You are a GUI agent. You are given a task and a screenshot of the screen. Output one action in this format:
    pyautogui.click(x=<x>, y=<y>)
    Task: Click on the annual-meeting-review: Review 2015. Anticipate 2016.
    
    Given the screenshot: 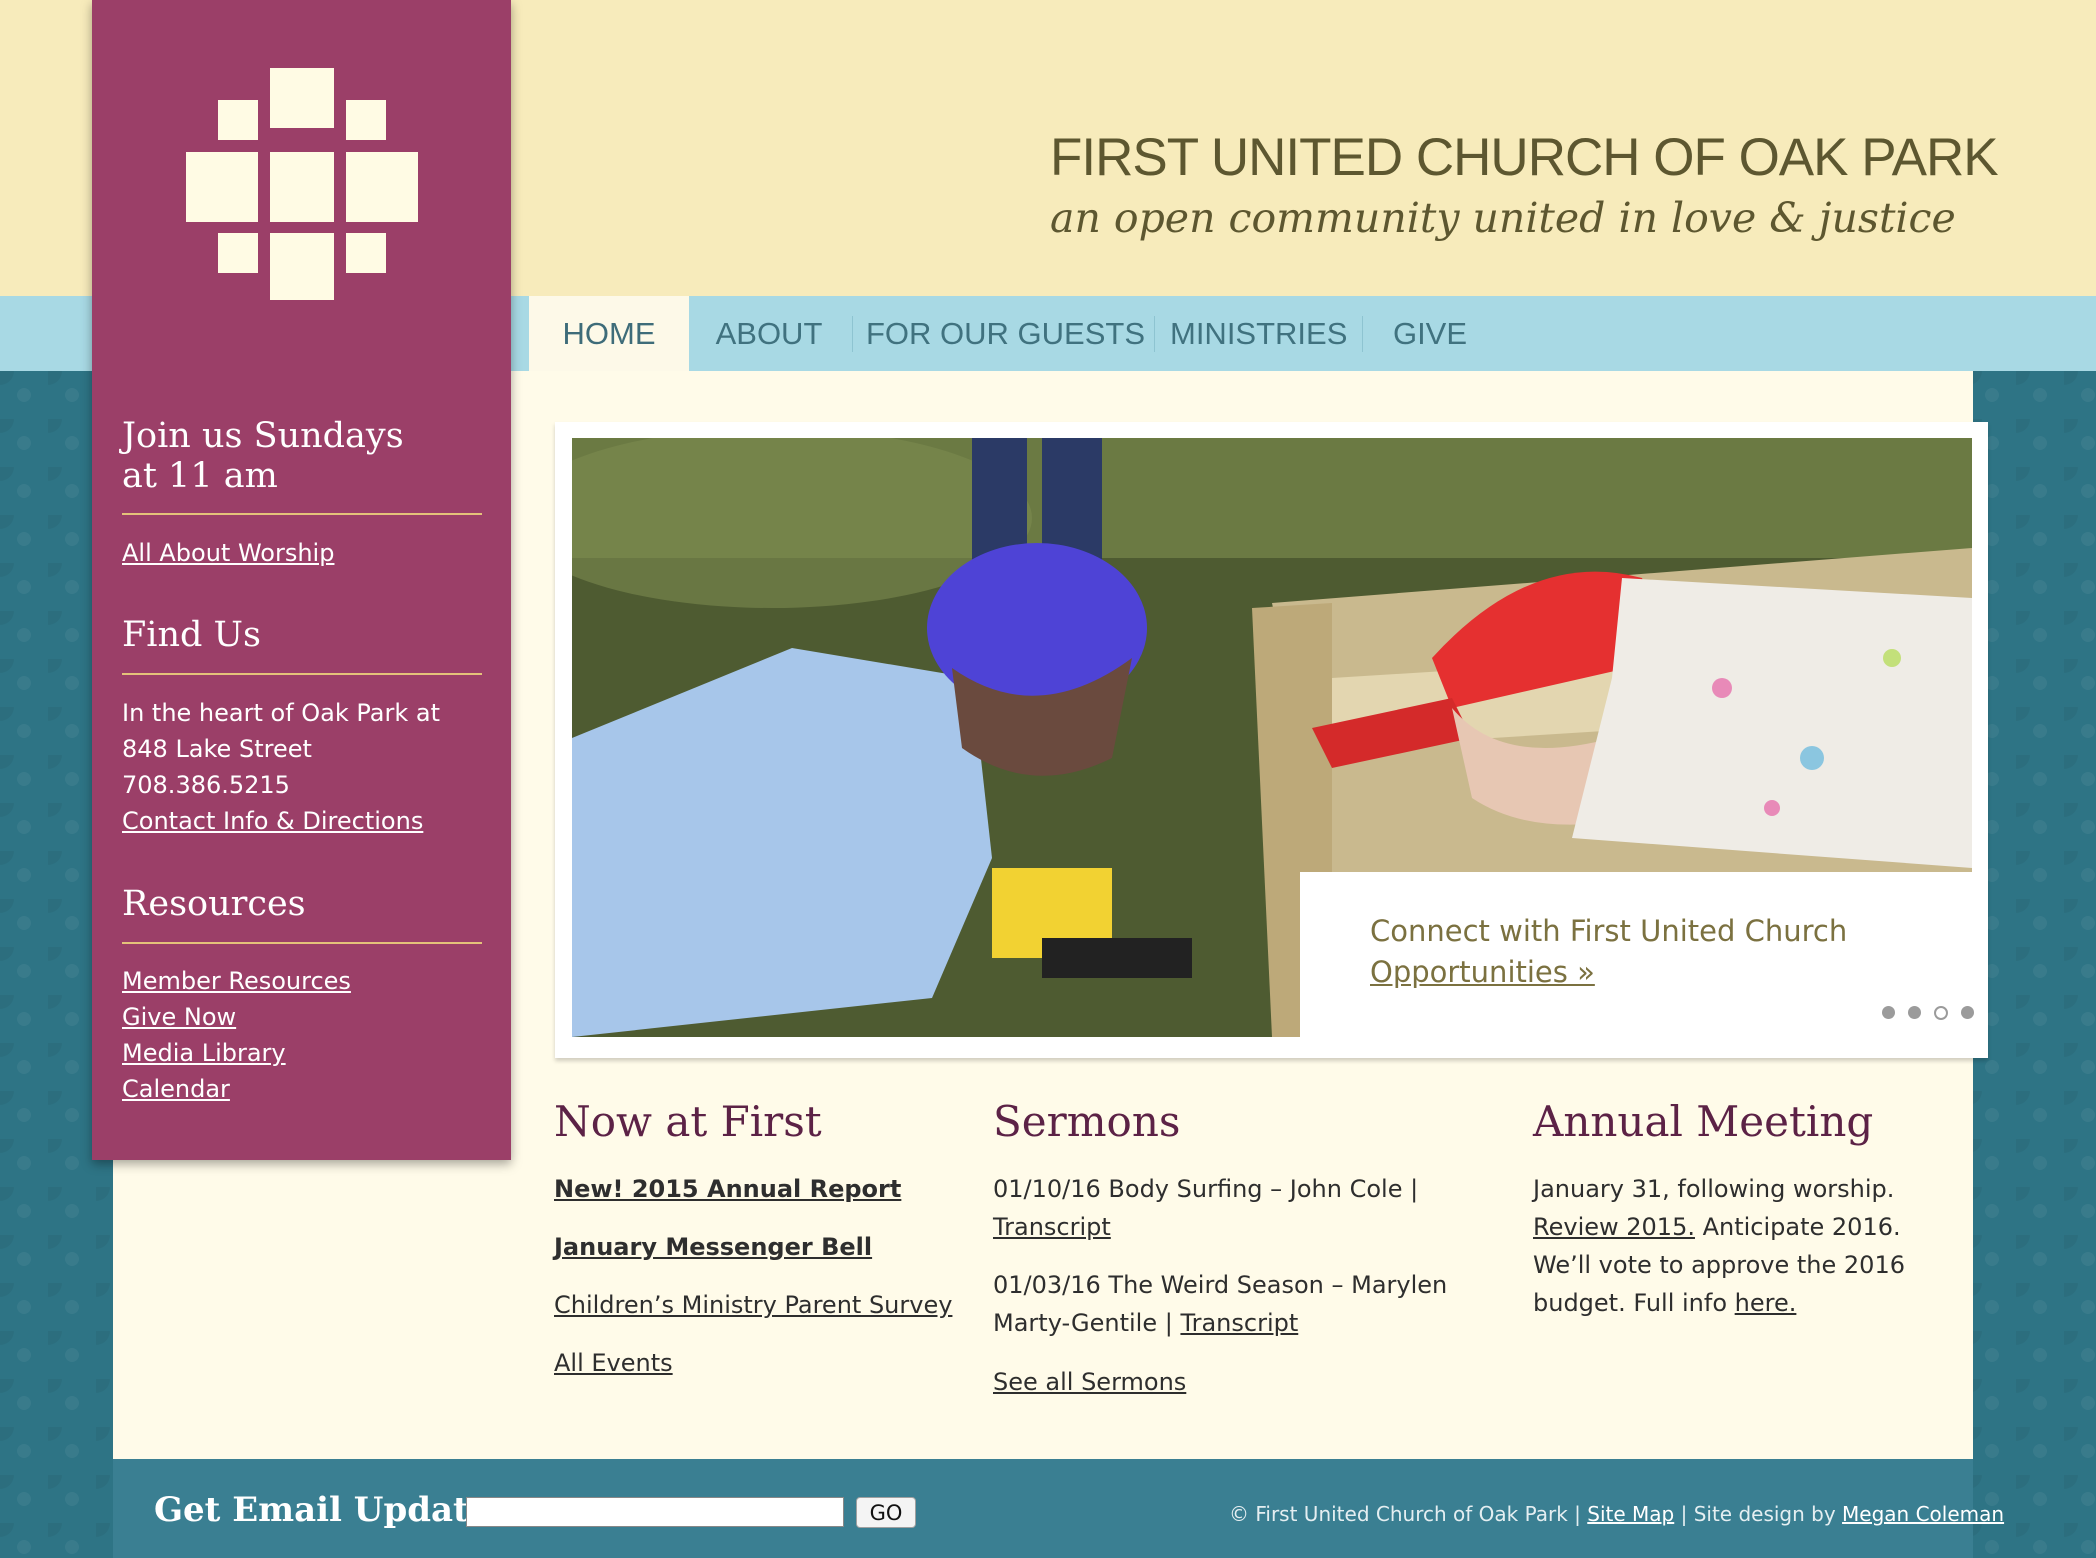 What is the action you would take?
    pyautogui.click(x=1717, y=1227)
    